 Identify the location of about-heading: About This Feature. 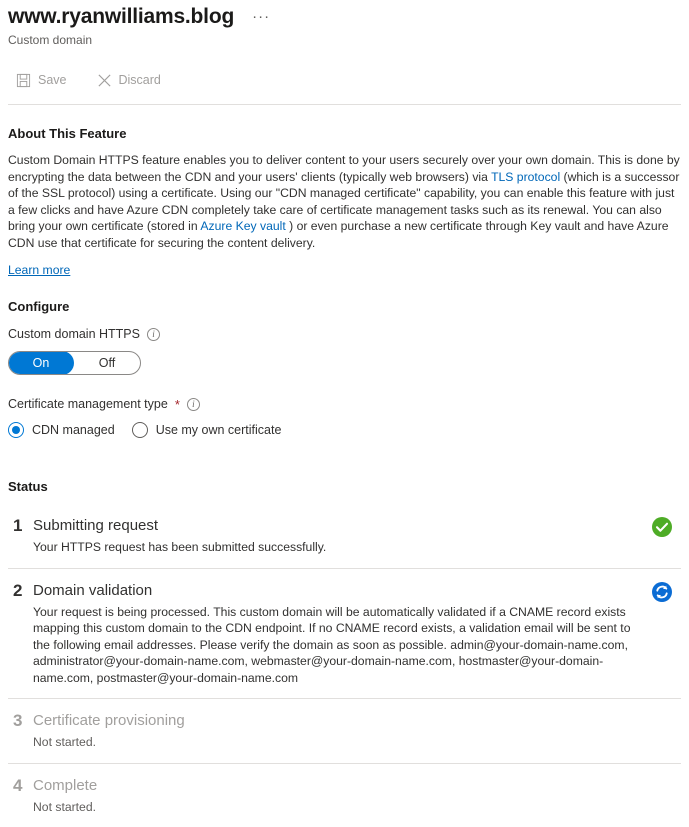
(344, 134).